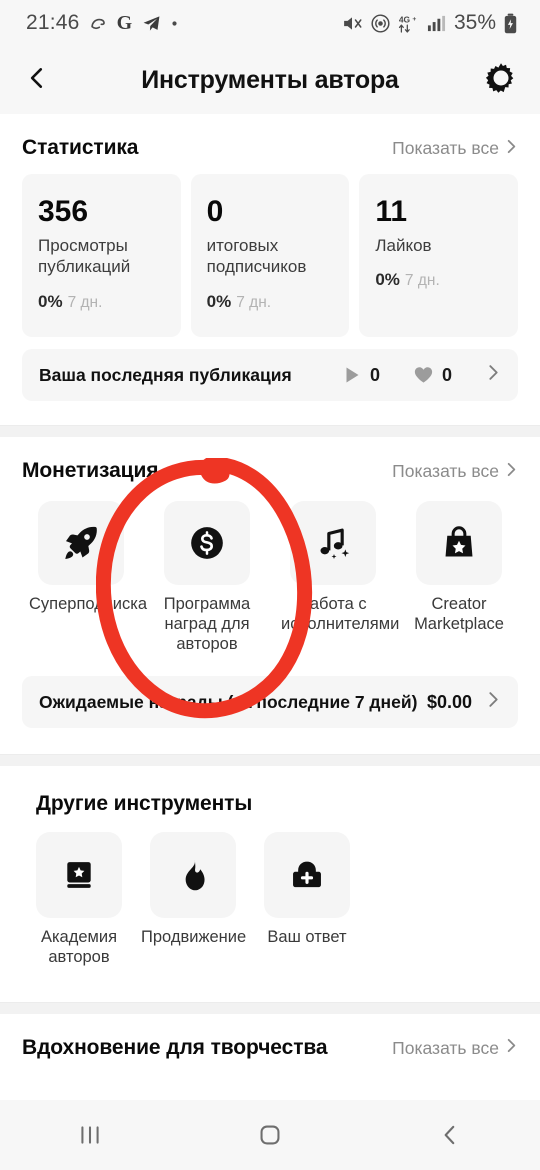 Image resolution: width=540 pixels, height=1170 pixels. Describe the element at coordinates (90, 1135) in the screenshot. I see `recents-button` at that location.